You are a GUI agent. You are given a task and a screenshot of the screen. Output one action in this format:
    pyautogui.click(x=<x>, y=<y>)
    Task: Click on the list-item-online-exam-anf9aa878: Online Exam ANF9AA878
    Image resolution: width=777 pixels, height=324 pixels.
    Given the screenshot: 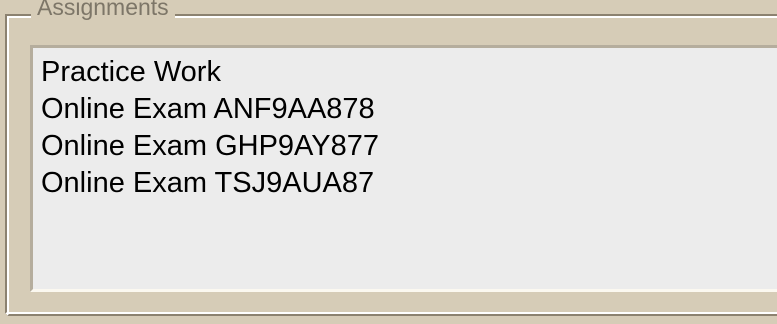 What is the action you would take?
    pyautogui.click(x=405, y=109)
    